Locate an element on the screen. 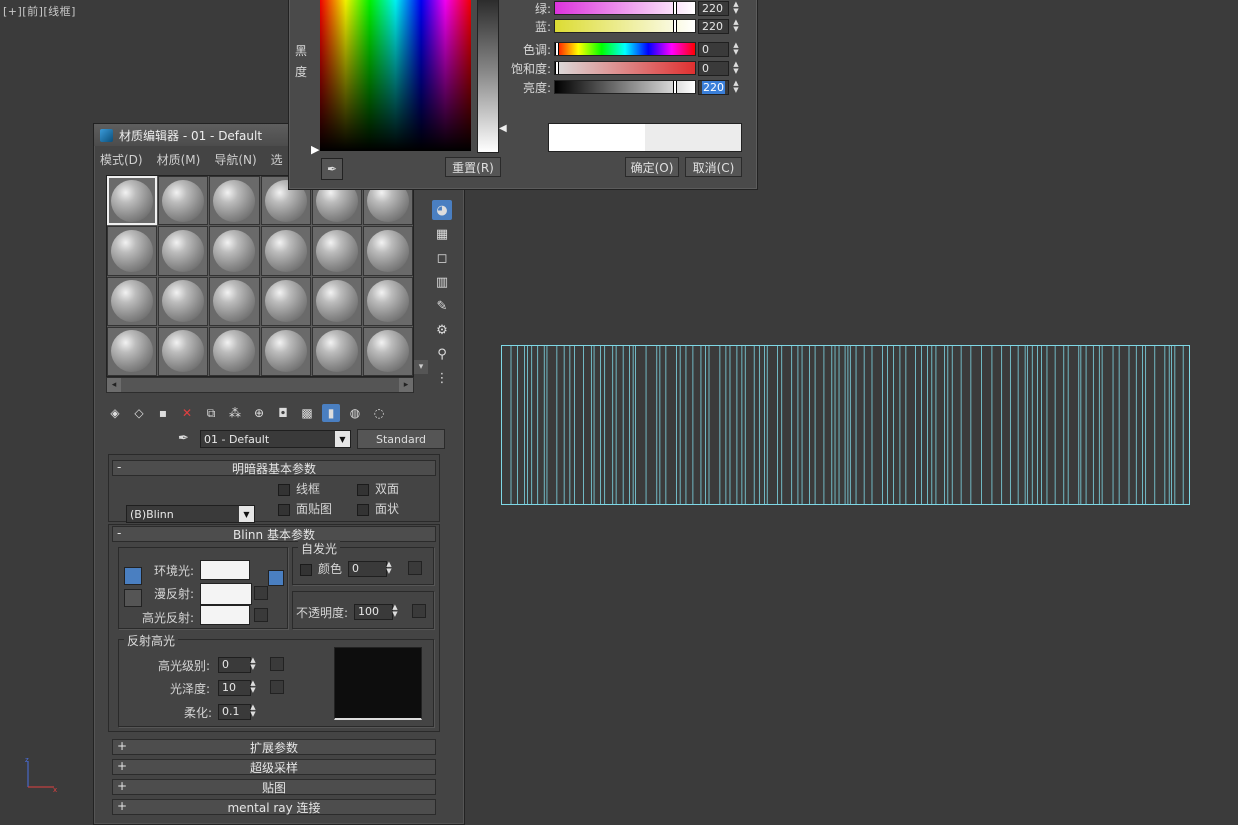  soften-spinner: 0.1 is located at coordinates (234, 712).